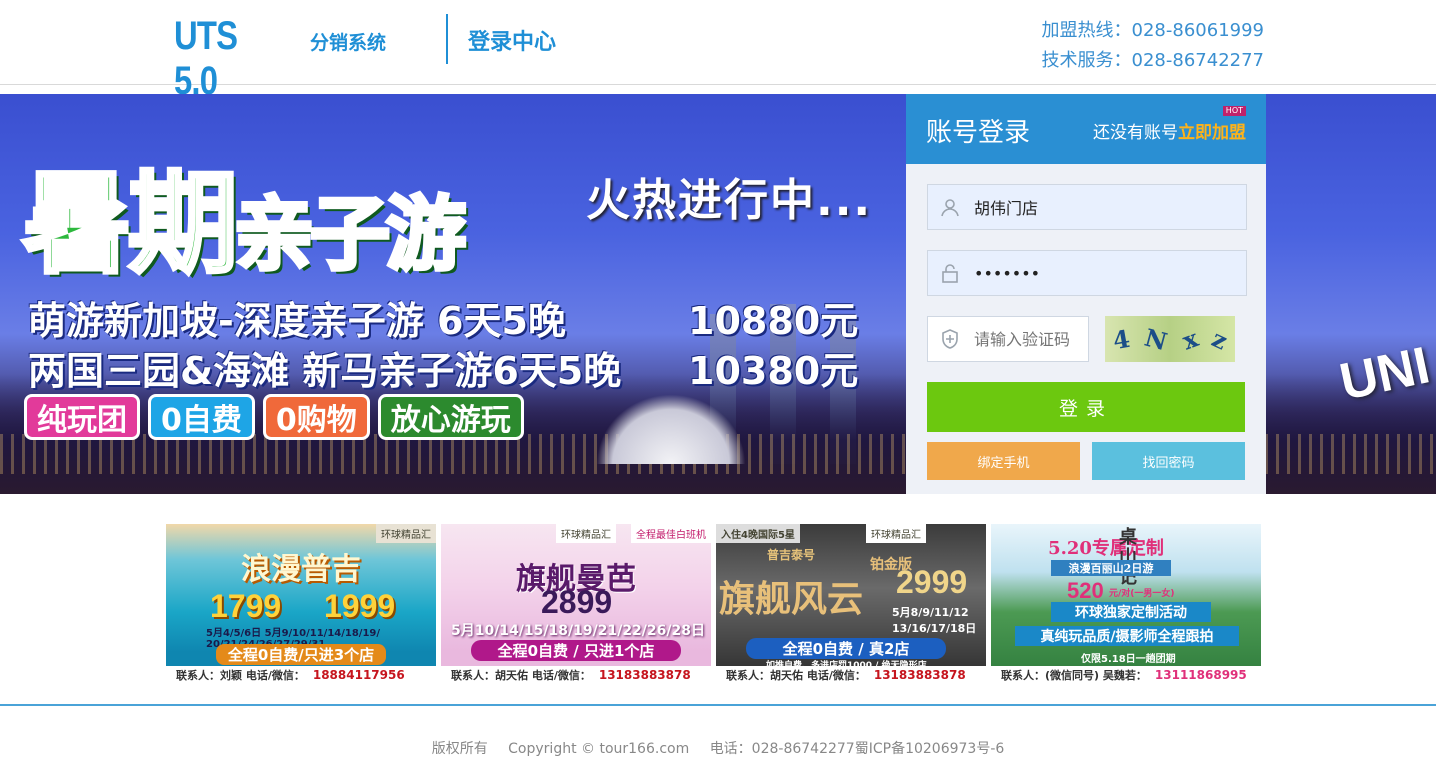 The width and height of the screenshot is (1436, 782). I want to click on logo-sub-text: 分销系统, so click(348, 43).